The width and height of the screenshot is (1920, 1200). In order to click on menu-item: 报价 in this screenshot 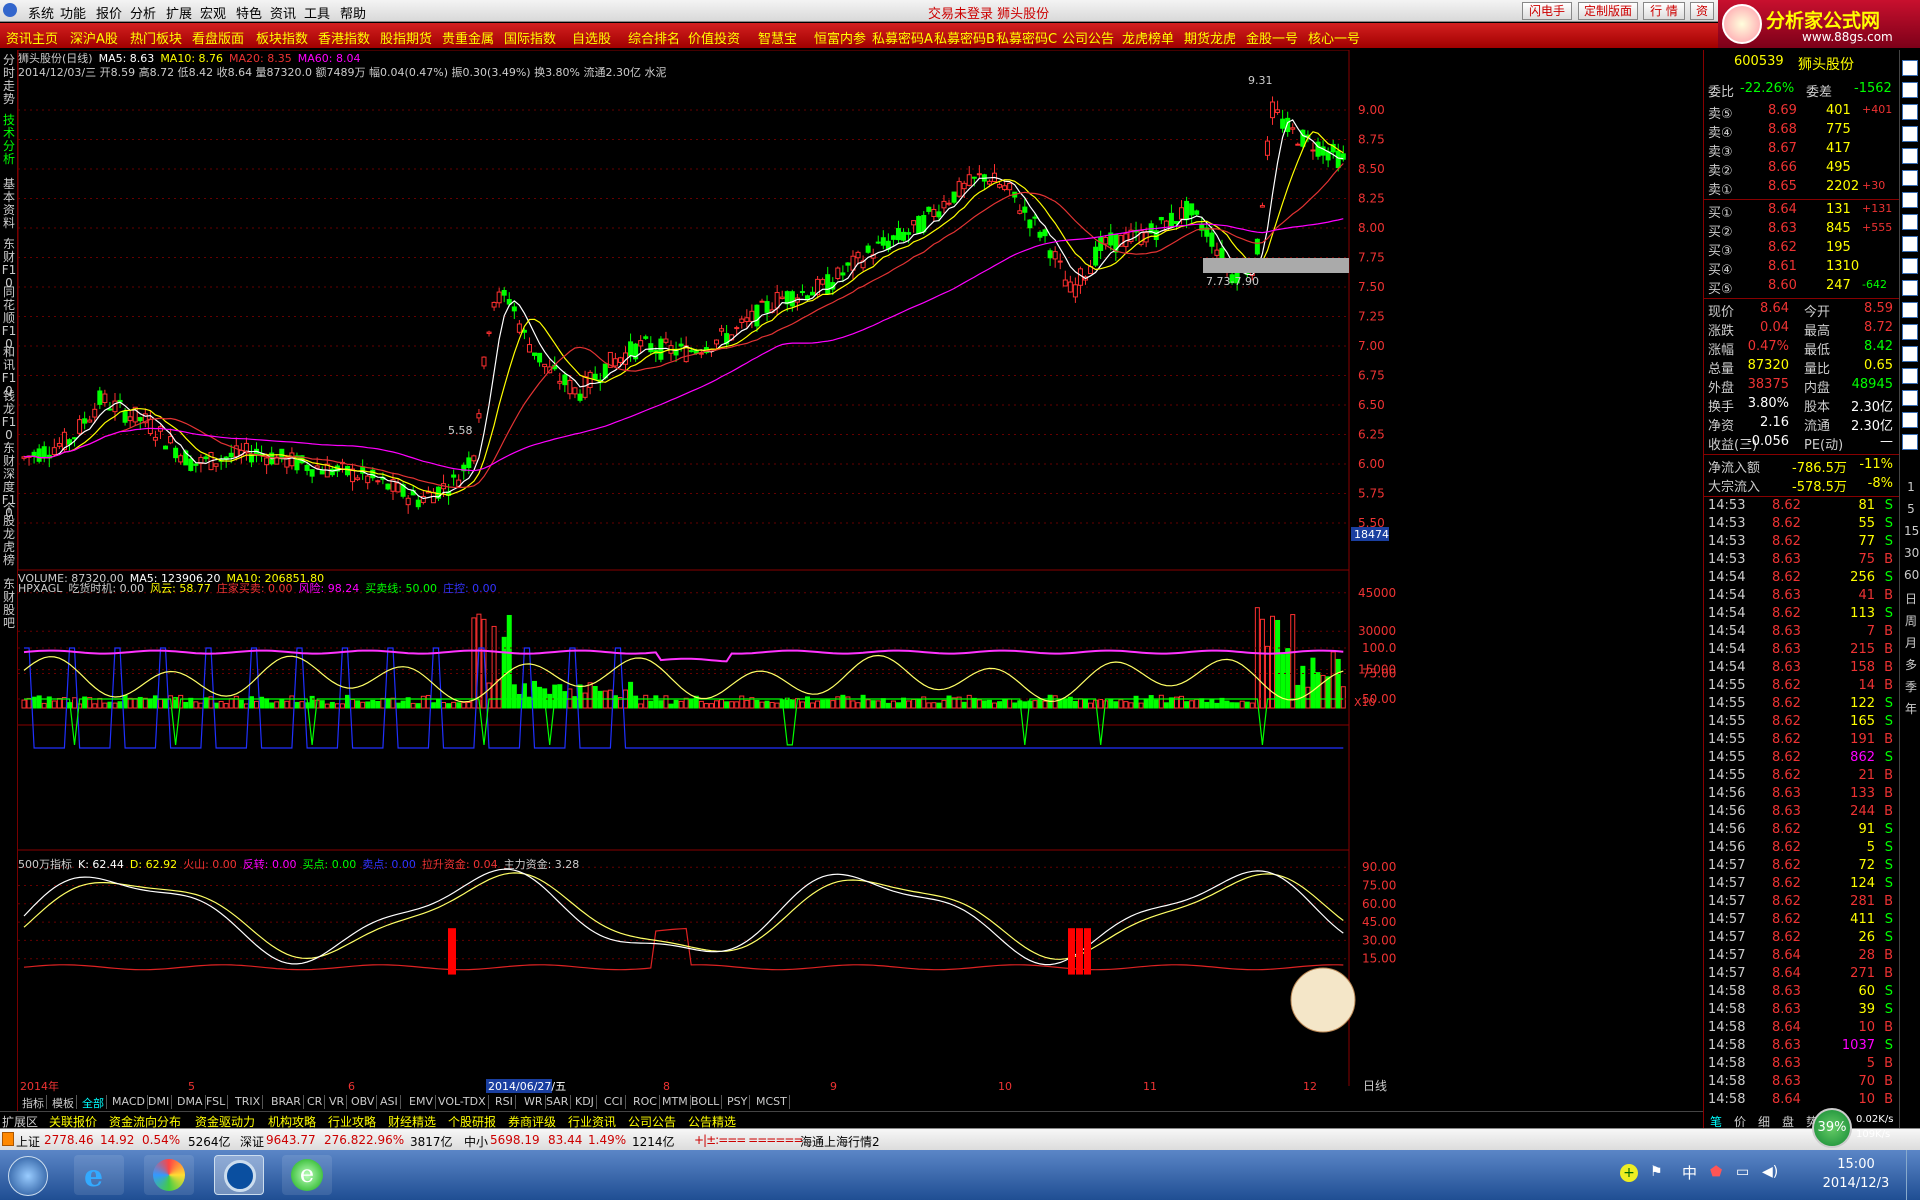, I will do `click(109, 12)`.